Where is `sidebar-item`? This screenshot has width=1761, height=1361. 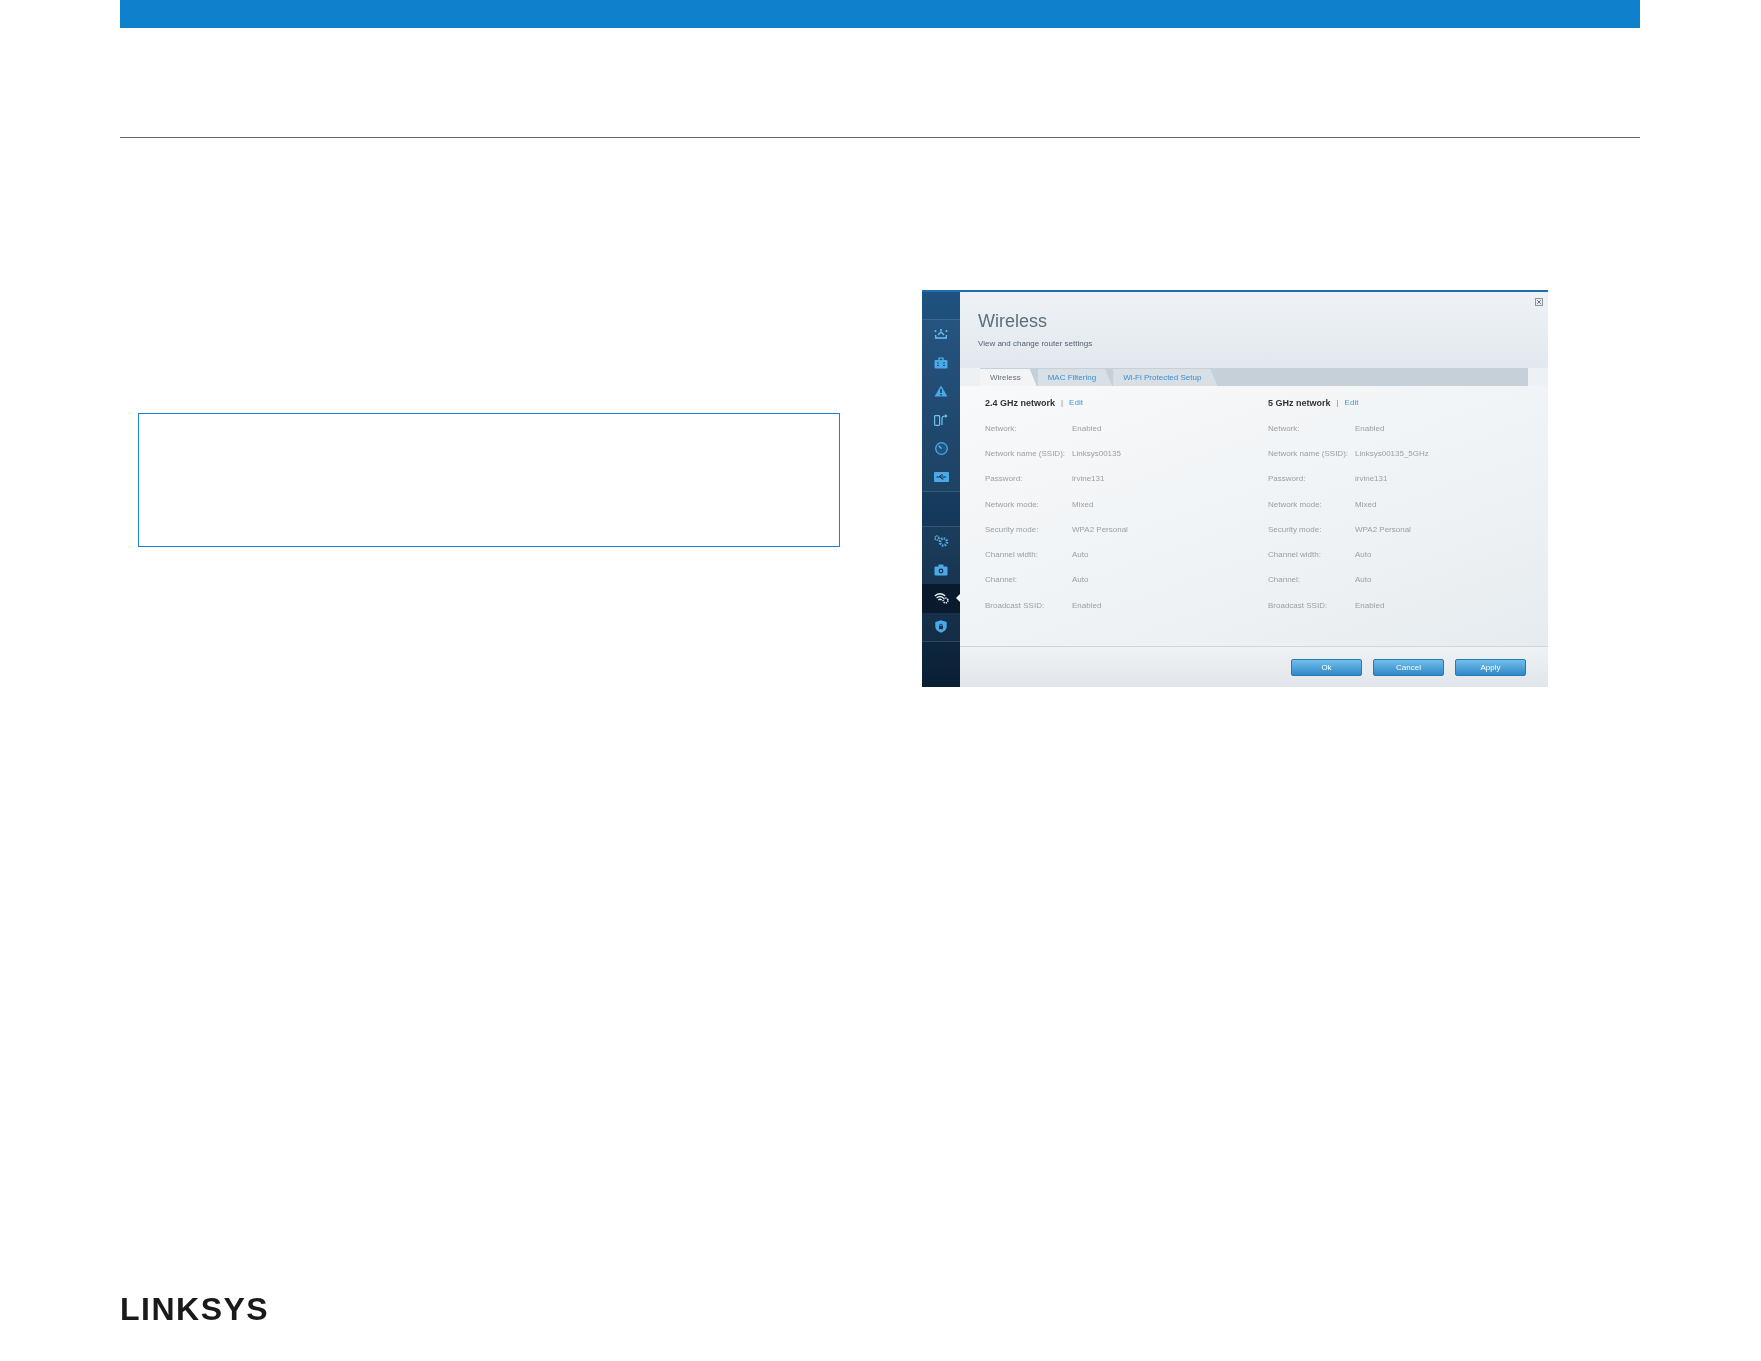 sidebar-item is located at coordinates (941, 598).